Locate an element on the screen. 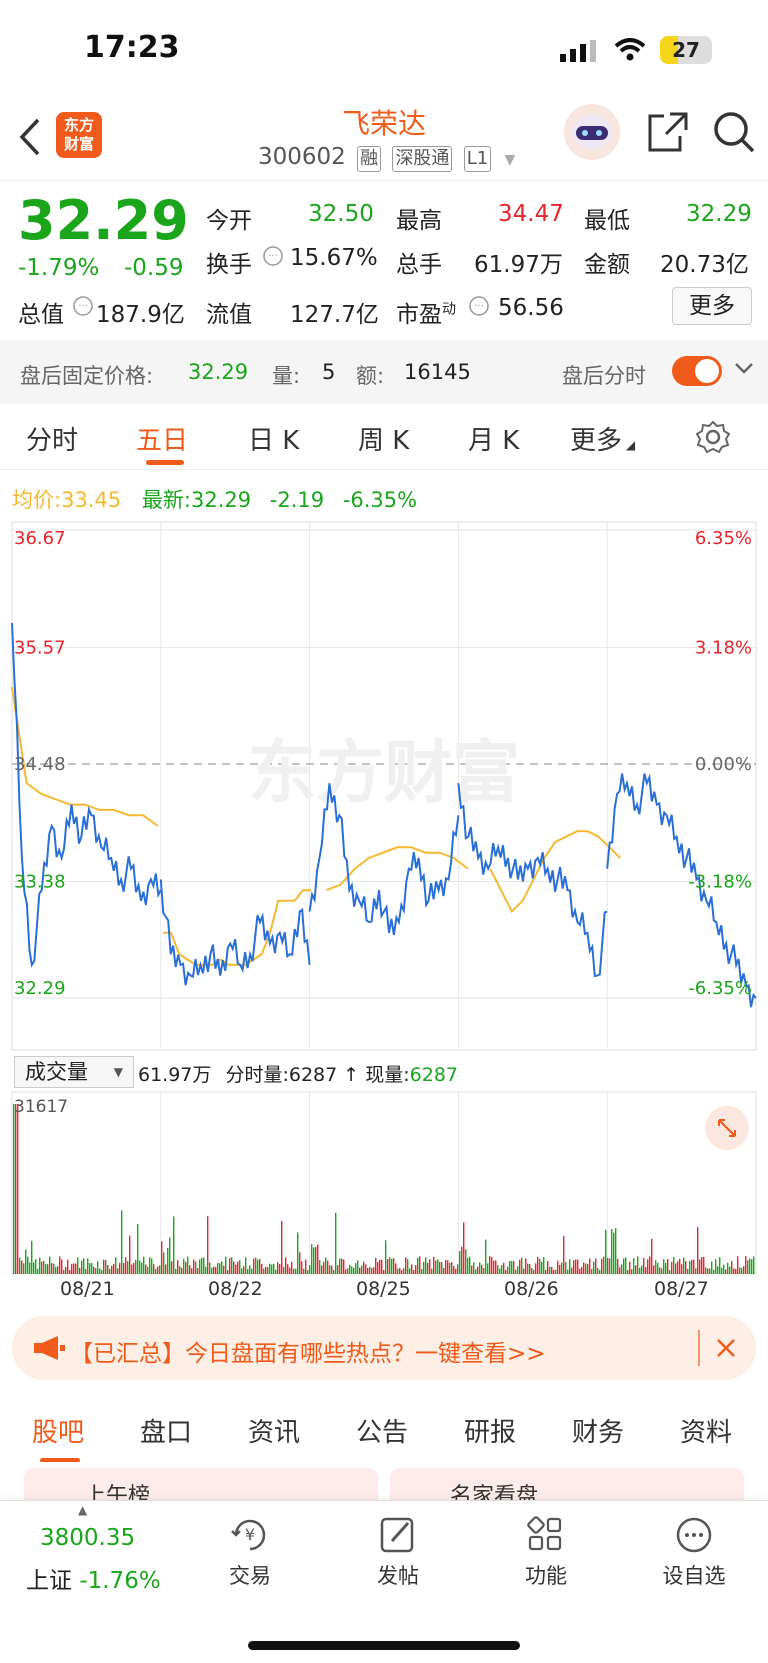 The image size is (768, 1663). close-icon is located at coordinates (726, 1348).